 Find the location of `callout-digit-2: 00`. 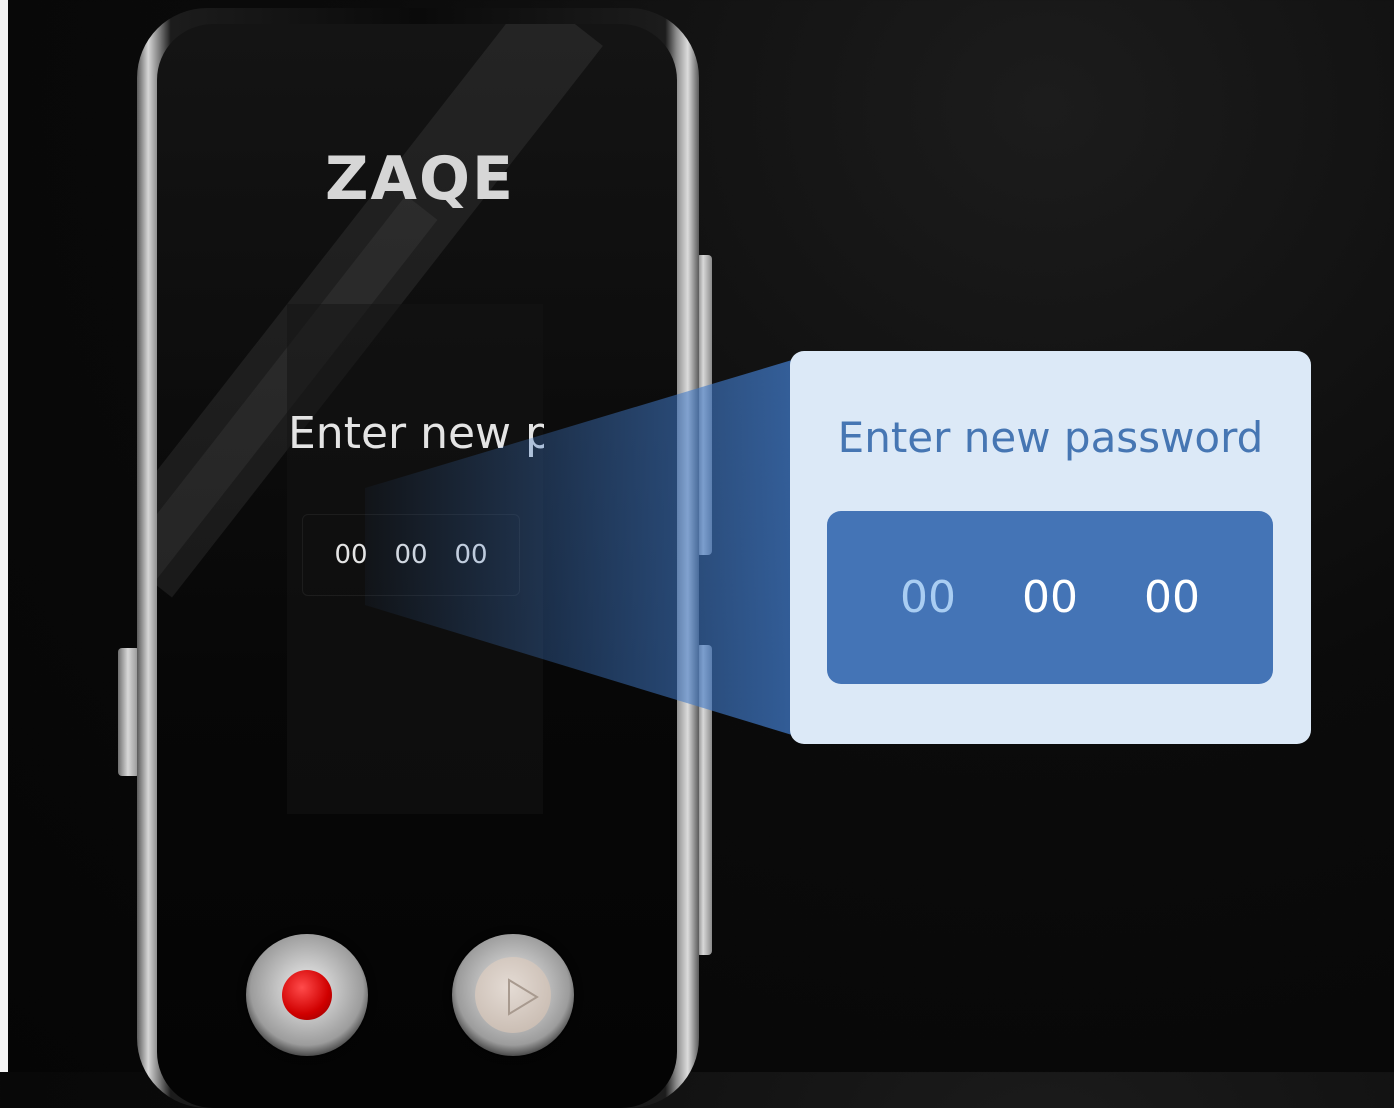

callout-digit-2: 00 is located at coordinates (1050, 597).